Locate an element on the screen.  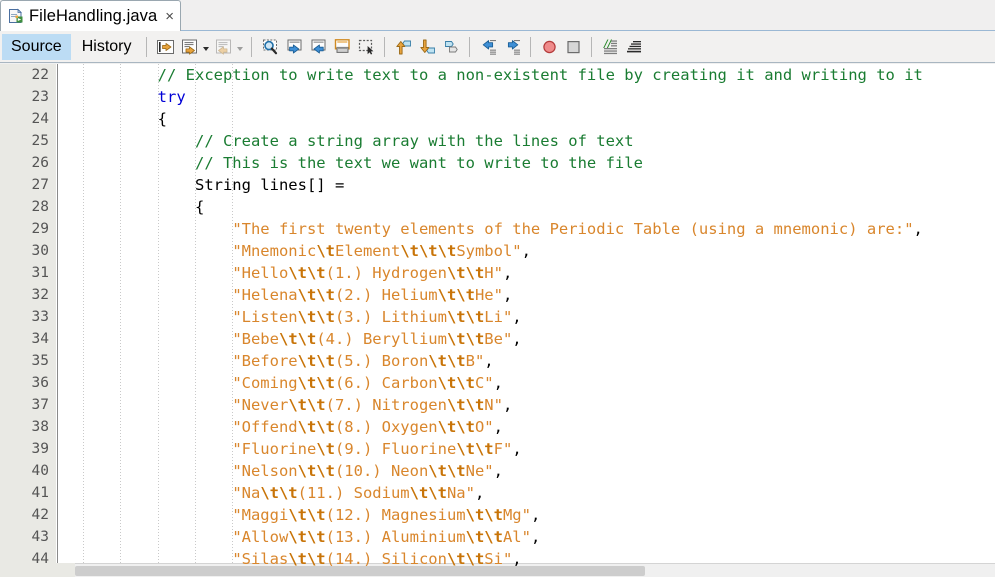
code-line: "Offend\t\t(8.) Oxygen\t\tO", is located at coordinates (535, 427).